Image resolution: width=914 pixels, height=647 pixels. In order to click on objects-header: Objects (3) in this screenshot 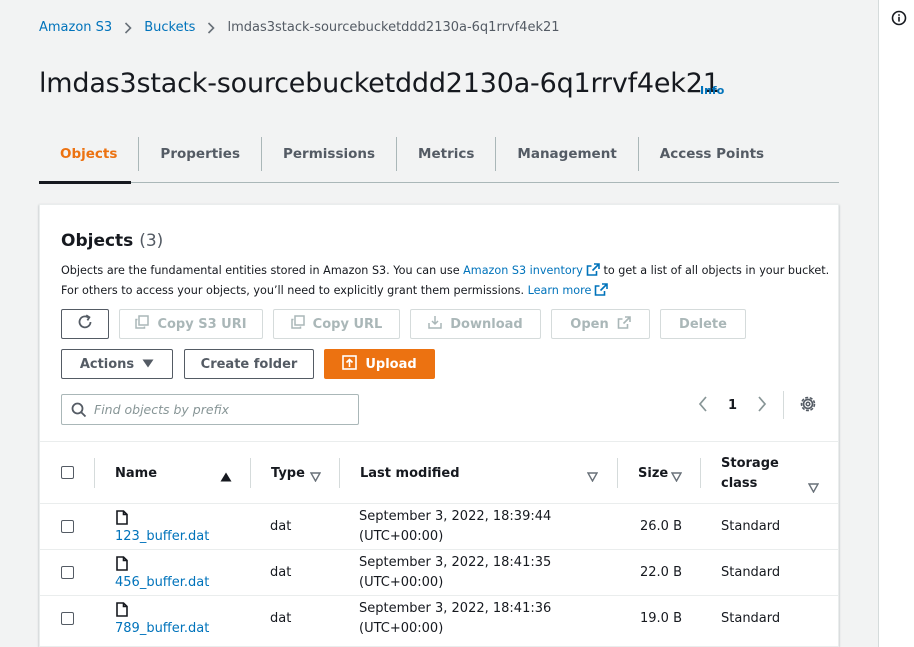, I will do `click(112, 241)`.